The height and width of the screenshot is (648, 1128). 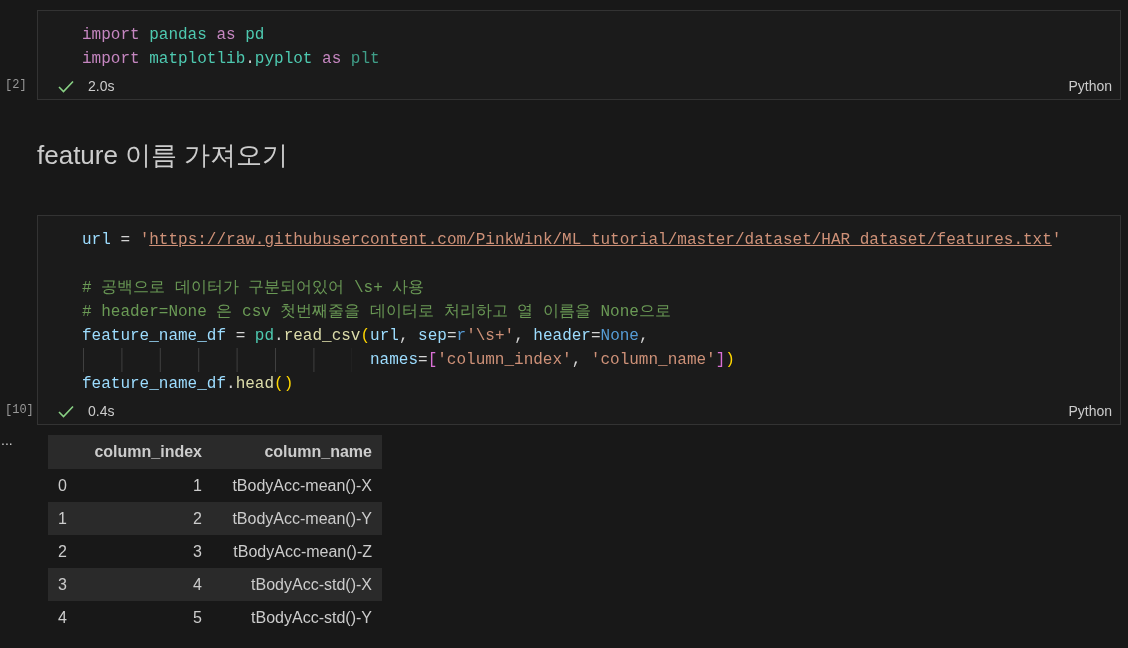 I want to click on row-index: 0, so click(x=62, y=485).